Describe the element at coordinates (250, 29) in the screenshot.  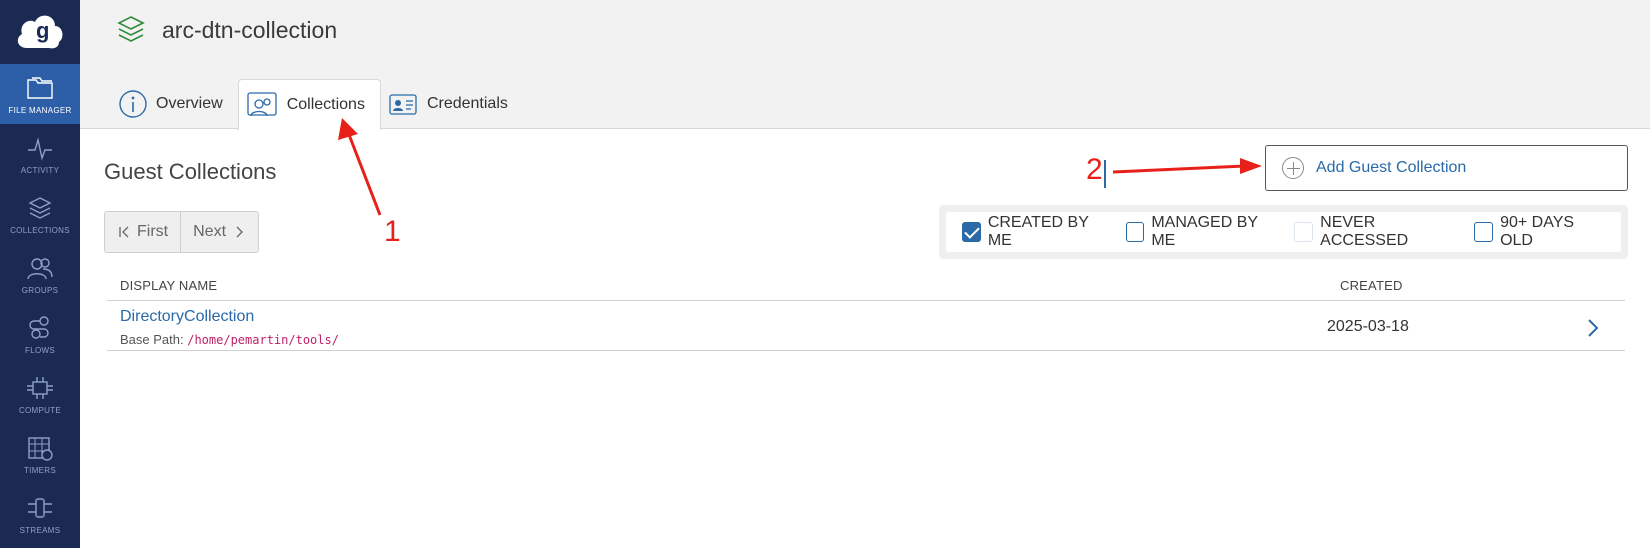
I see `page-title: arc-dtn-collection` at that location.